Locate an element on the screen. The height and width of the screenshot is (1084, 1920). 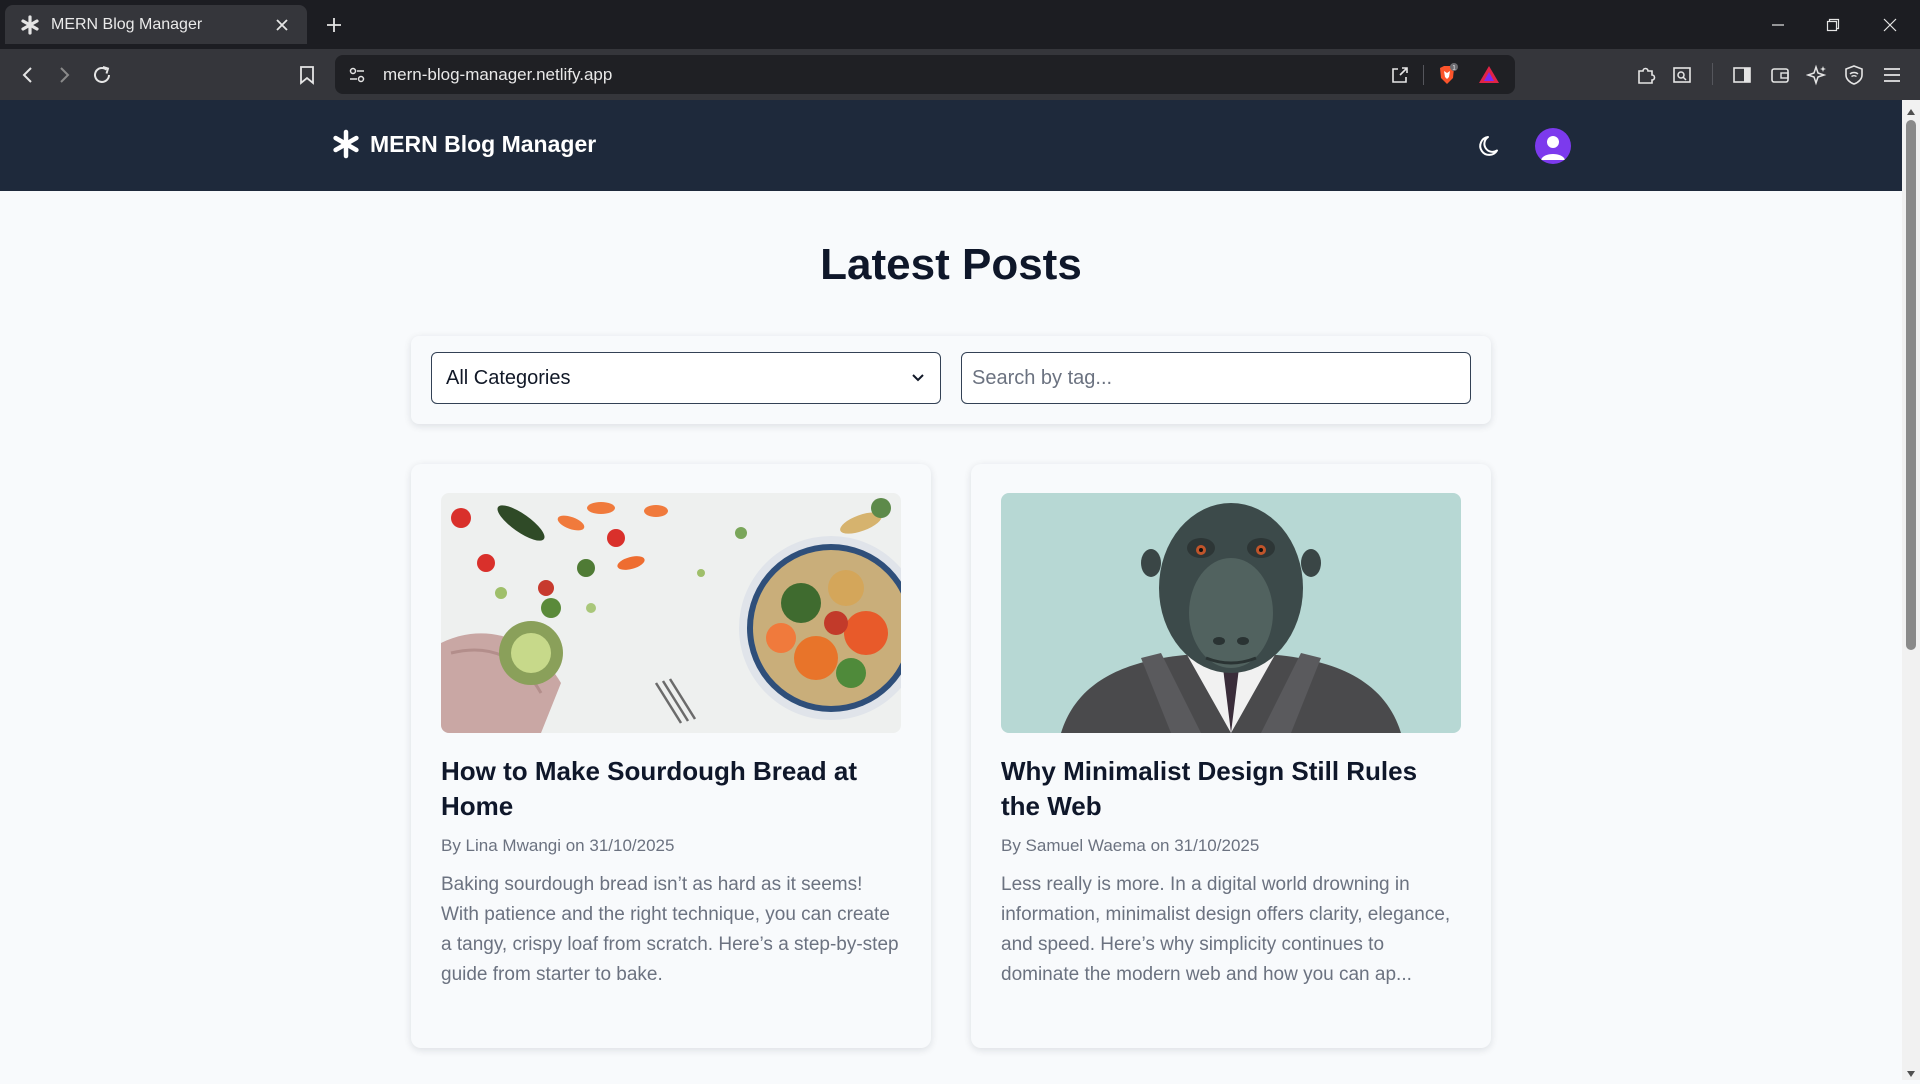
vpn-shield-icon is located at coordinates (1854, 75).